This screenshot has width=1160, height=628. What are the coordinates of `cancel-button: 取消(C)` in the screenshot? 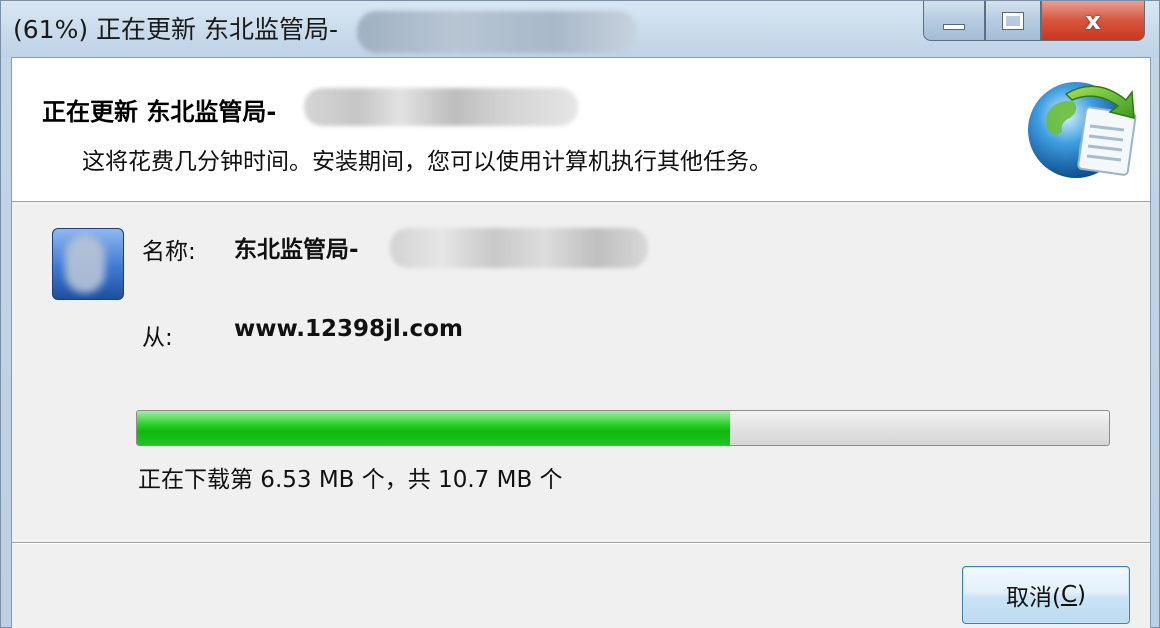 It's located at (1046, 595).